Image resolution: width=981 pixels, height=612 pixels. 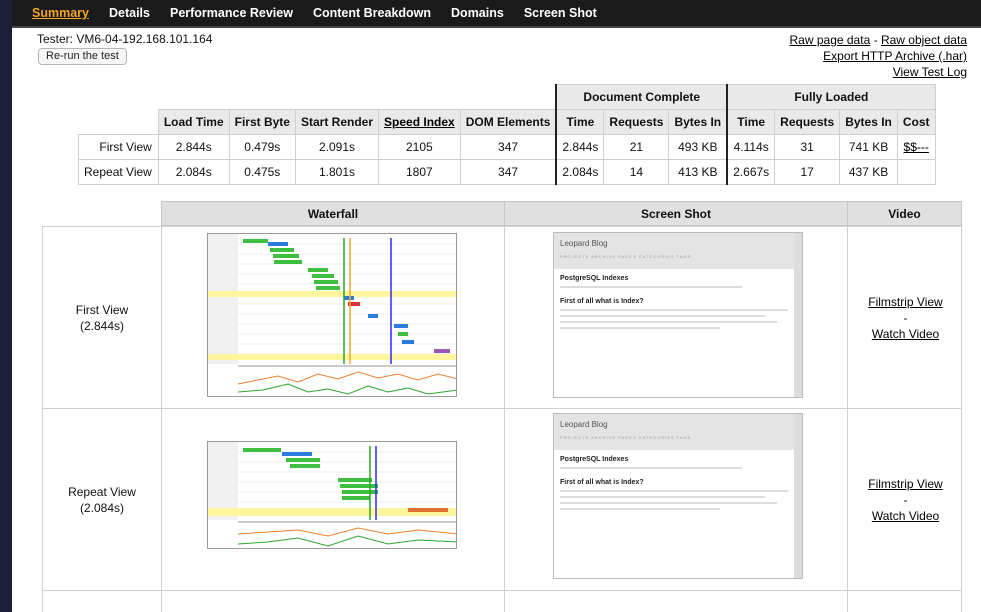 What do you see at coordinates (193, 122) in the screenshot?
I see `col-load-time: Load Time` at bounding box center [193, 122].